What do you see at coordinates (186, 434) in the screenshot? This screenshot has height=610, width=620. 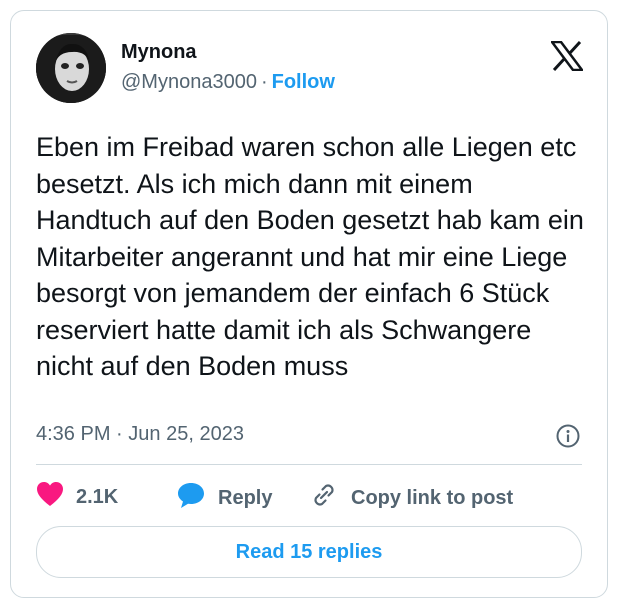 I see `tweet-date: Jun 25, 2023` at bounding box center [186, 434].